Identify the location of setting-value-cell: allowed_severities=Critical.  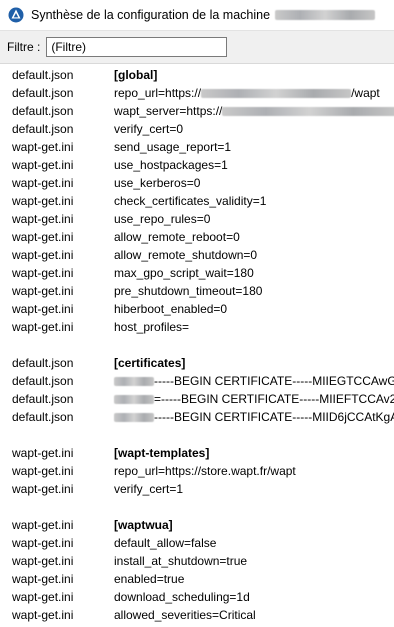
(185, 615).